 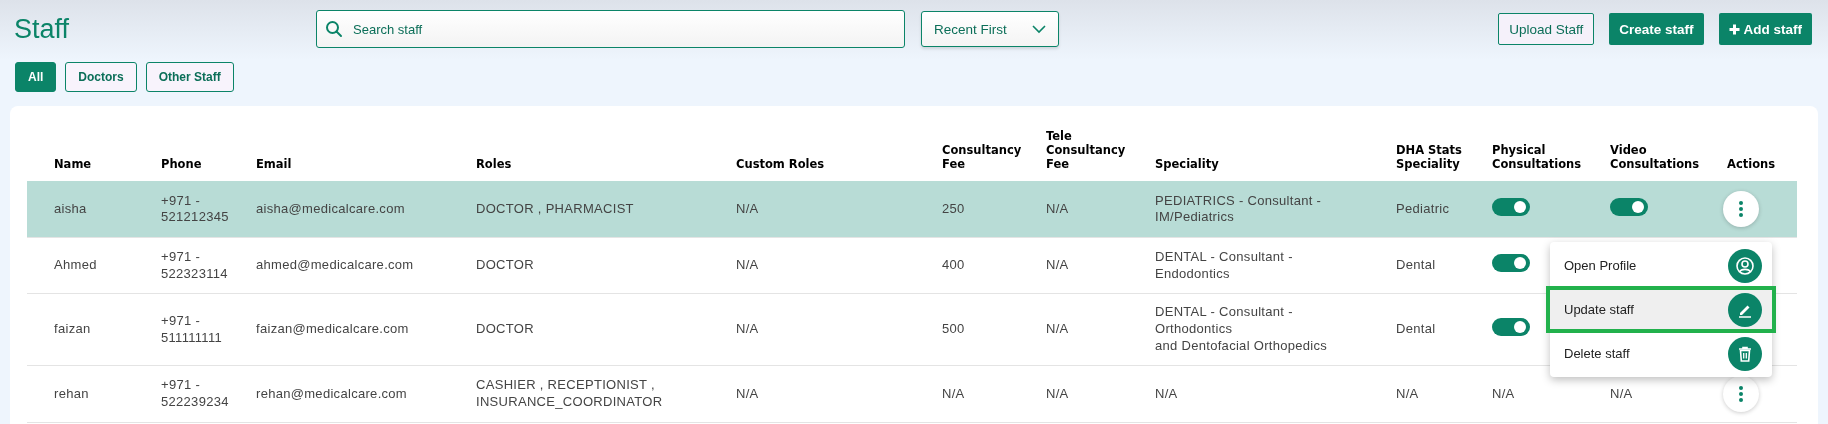 I want to click on table-cell: 500, so click(x=953, y=329).